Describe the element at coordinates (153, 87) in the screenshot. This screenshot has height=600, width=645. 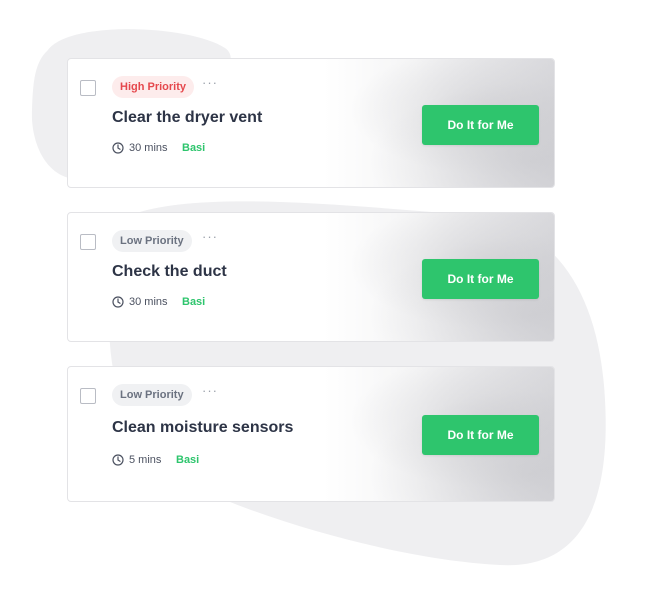
I see `priority-badge: High Priority` at that location.